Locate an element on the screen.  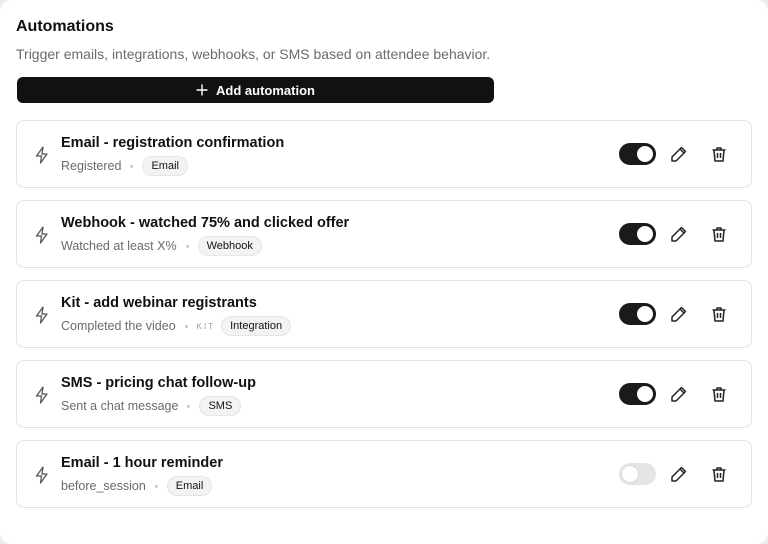
trigger-label: Completed the video is located at coordinates (118, 326).